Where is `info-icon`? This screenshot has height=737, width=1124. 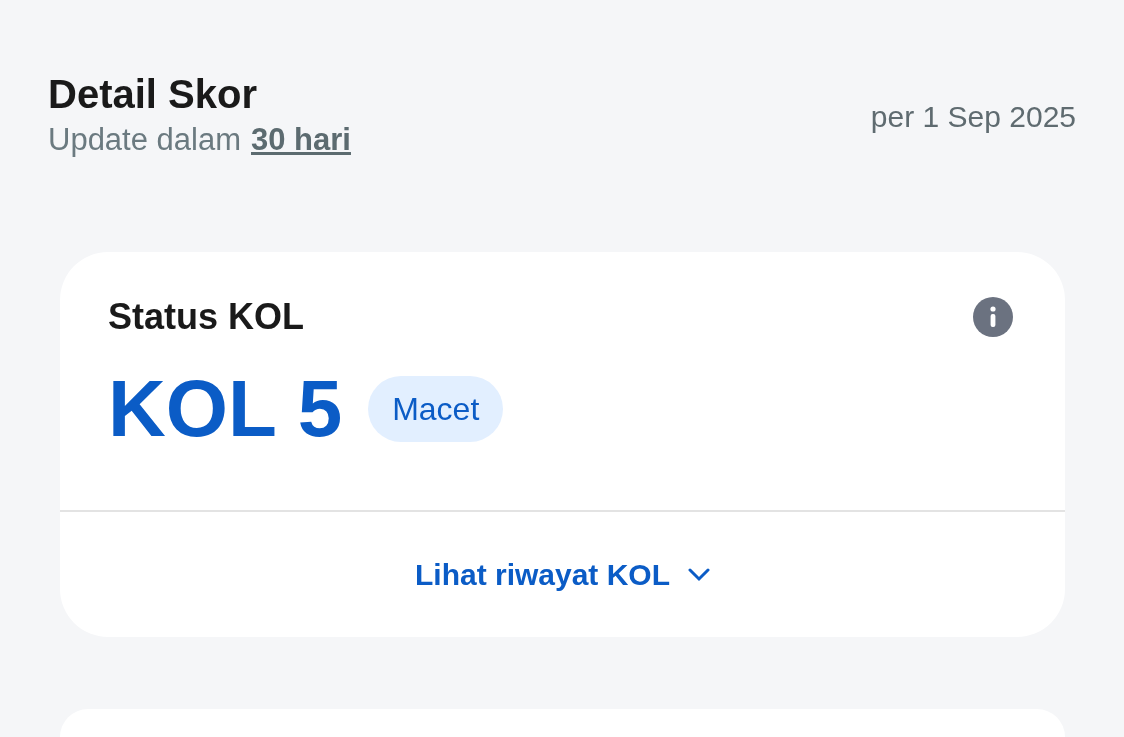 info-icon is located at coordinates (993, 317).